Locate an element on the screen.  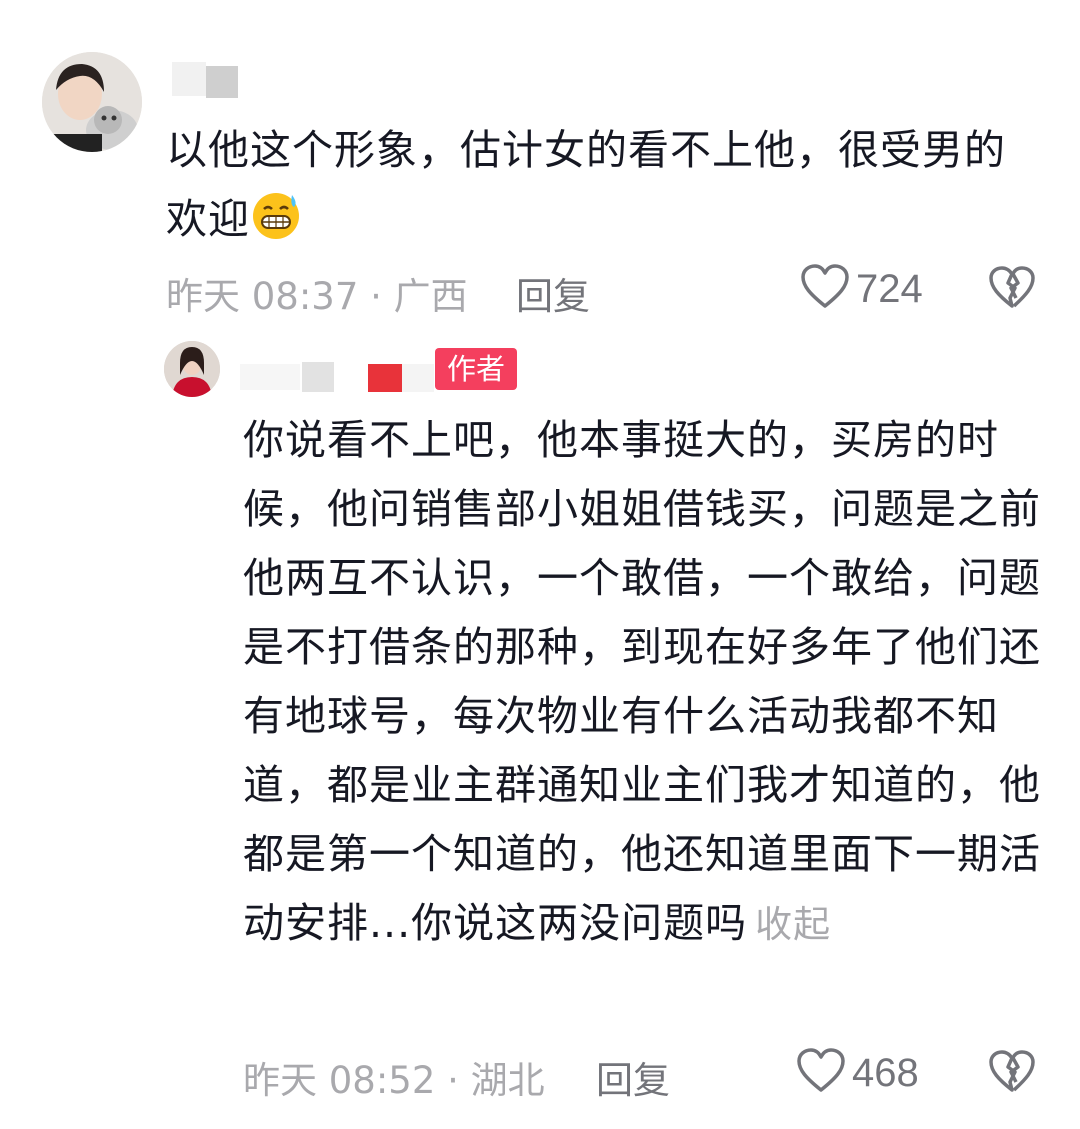
like-button: 468 is located at coordinates (857, 1073).